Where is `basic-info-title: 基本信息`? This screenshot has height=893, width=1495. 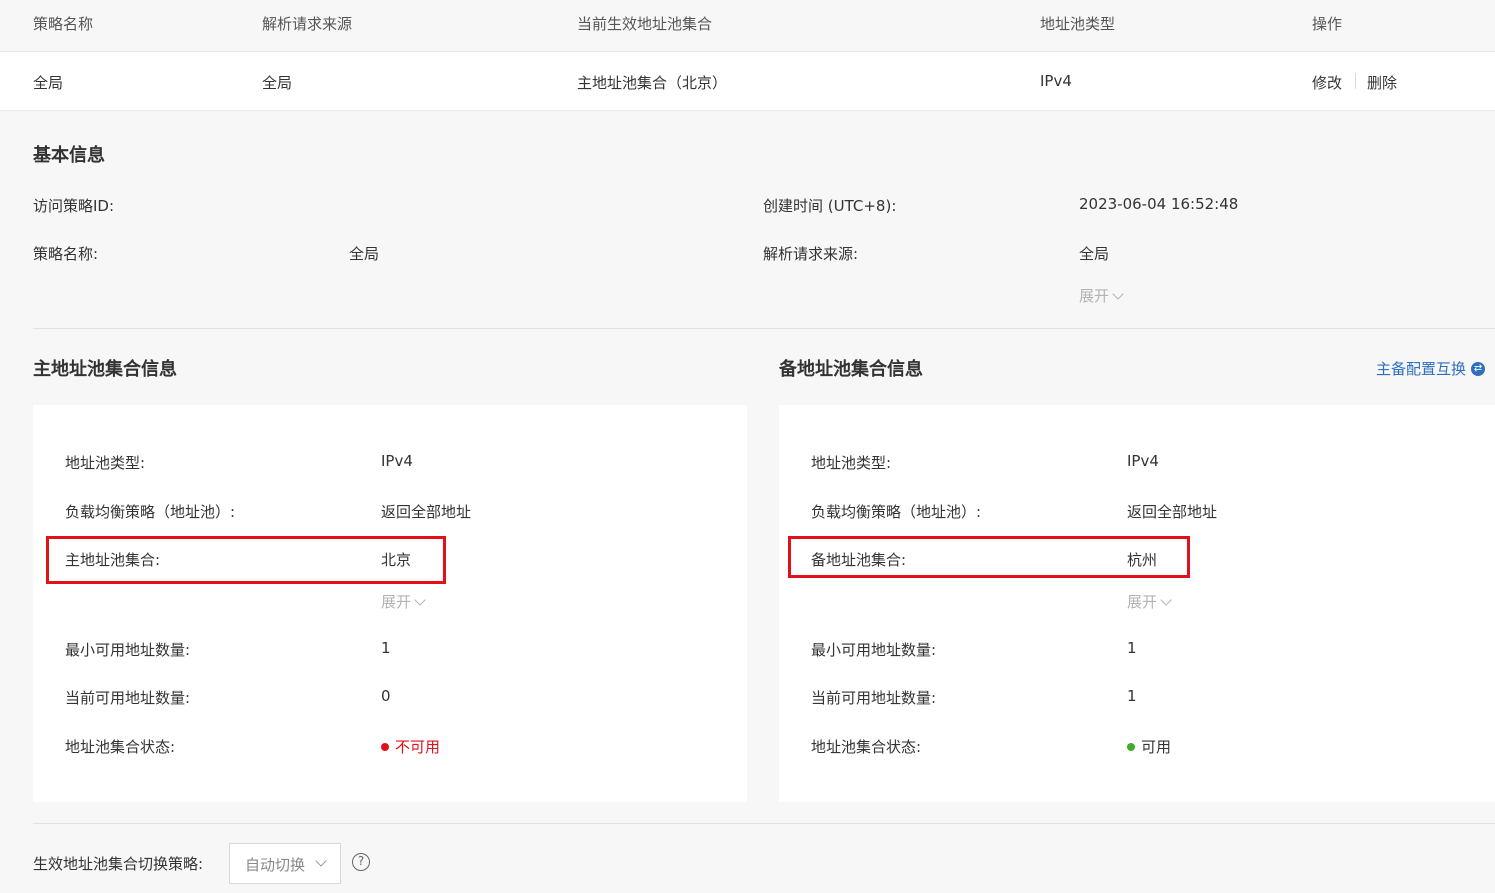
basic-info-title: 基本信息 is located at coordinates (69, 155).